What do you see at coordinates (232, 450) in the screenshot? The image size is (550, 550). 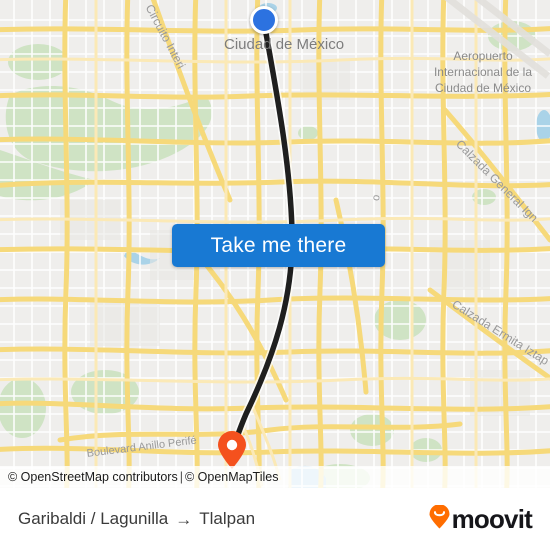 I see `destination-pin-icon` at bounding box center [232, 450].